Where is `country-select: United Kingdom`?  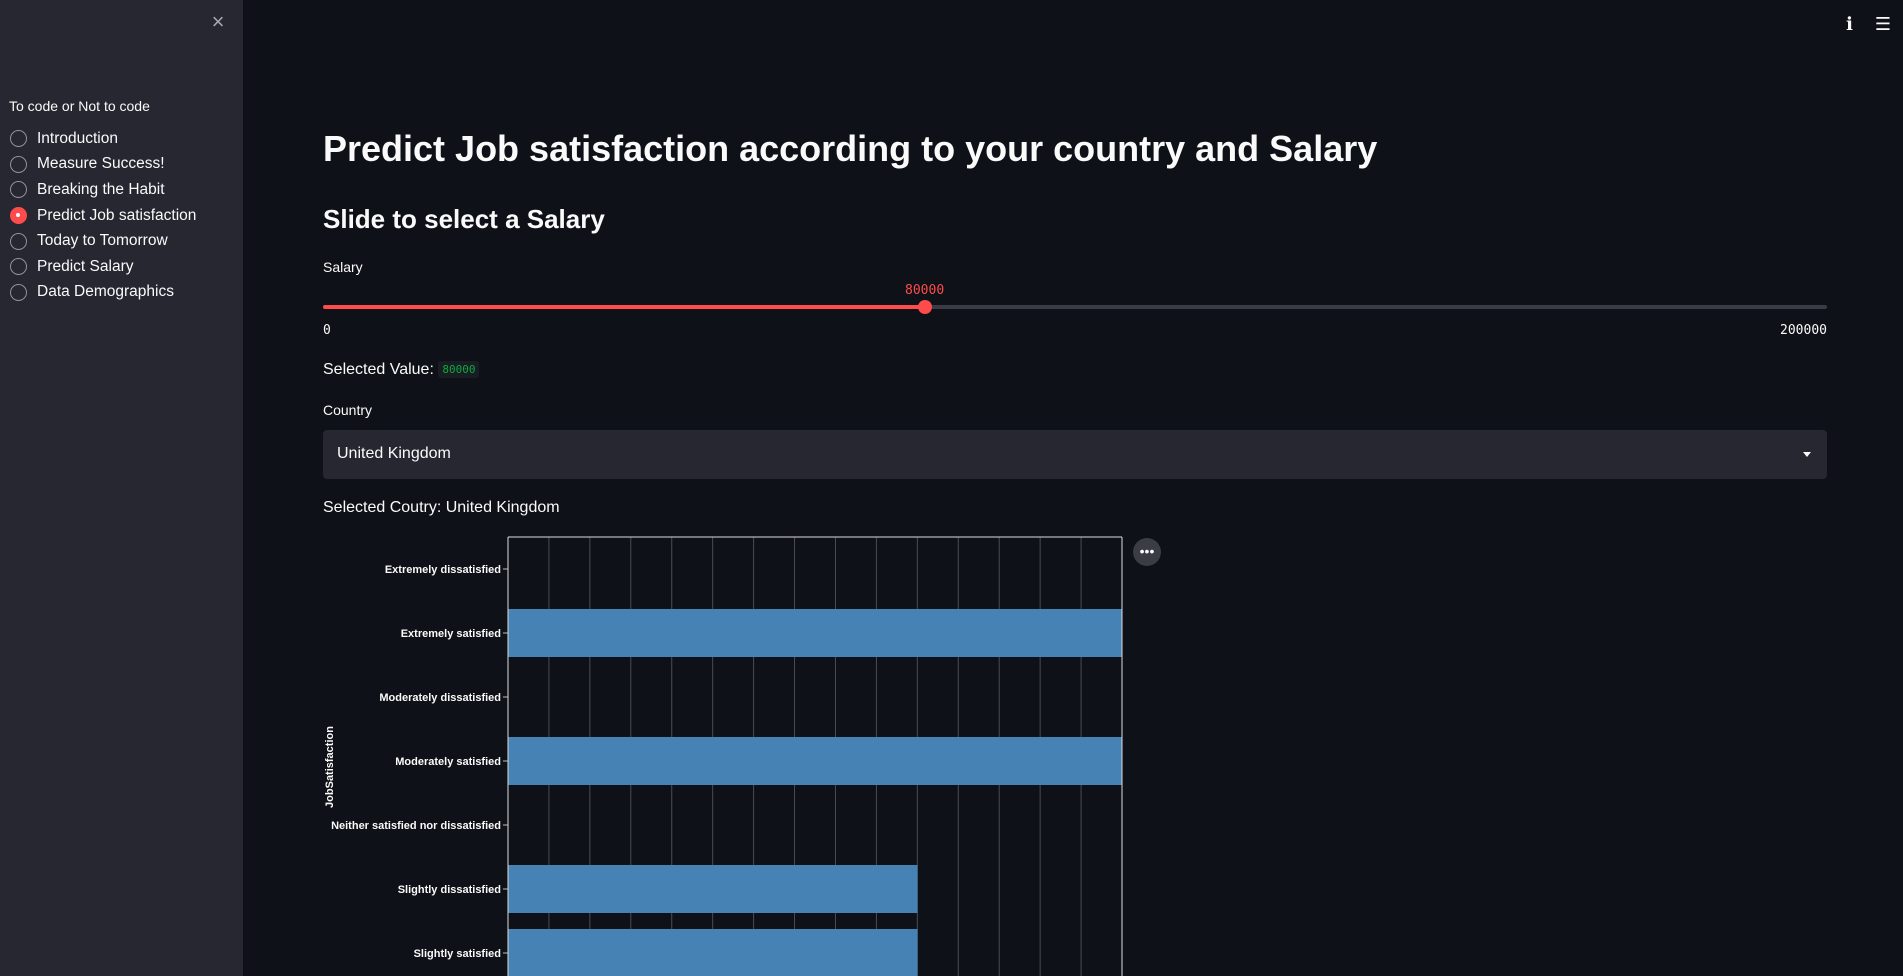
country-select: United Kingdom is located at coordinates (1075, 454).